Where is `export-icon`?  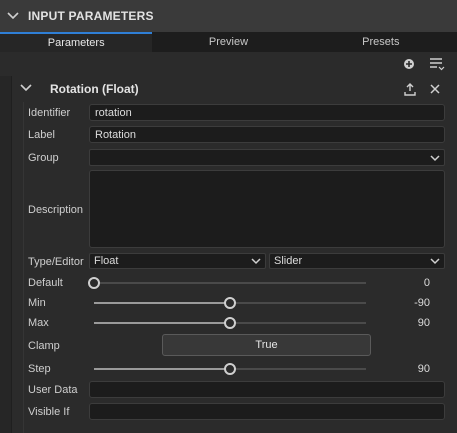
export-icon is located at coordinates (410, 89).